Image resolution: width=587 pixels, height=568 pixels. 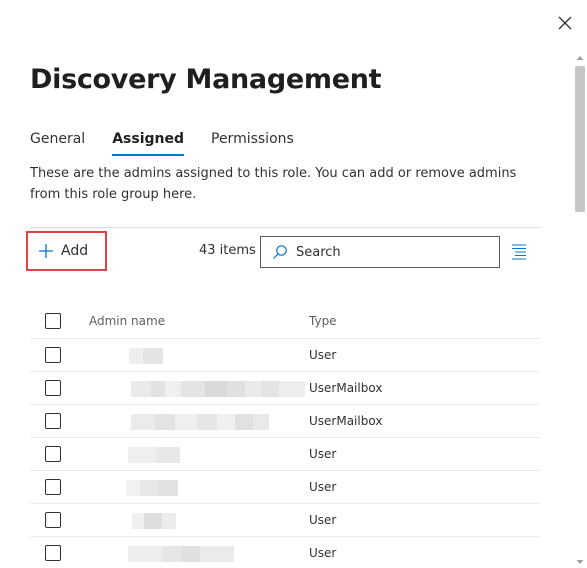 What do you see at coordinates (285, 227) in the screenshot?
I see `divider` at bounding box center [285, 227].